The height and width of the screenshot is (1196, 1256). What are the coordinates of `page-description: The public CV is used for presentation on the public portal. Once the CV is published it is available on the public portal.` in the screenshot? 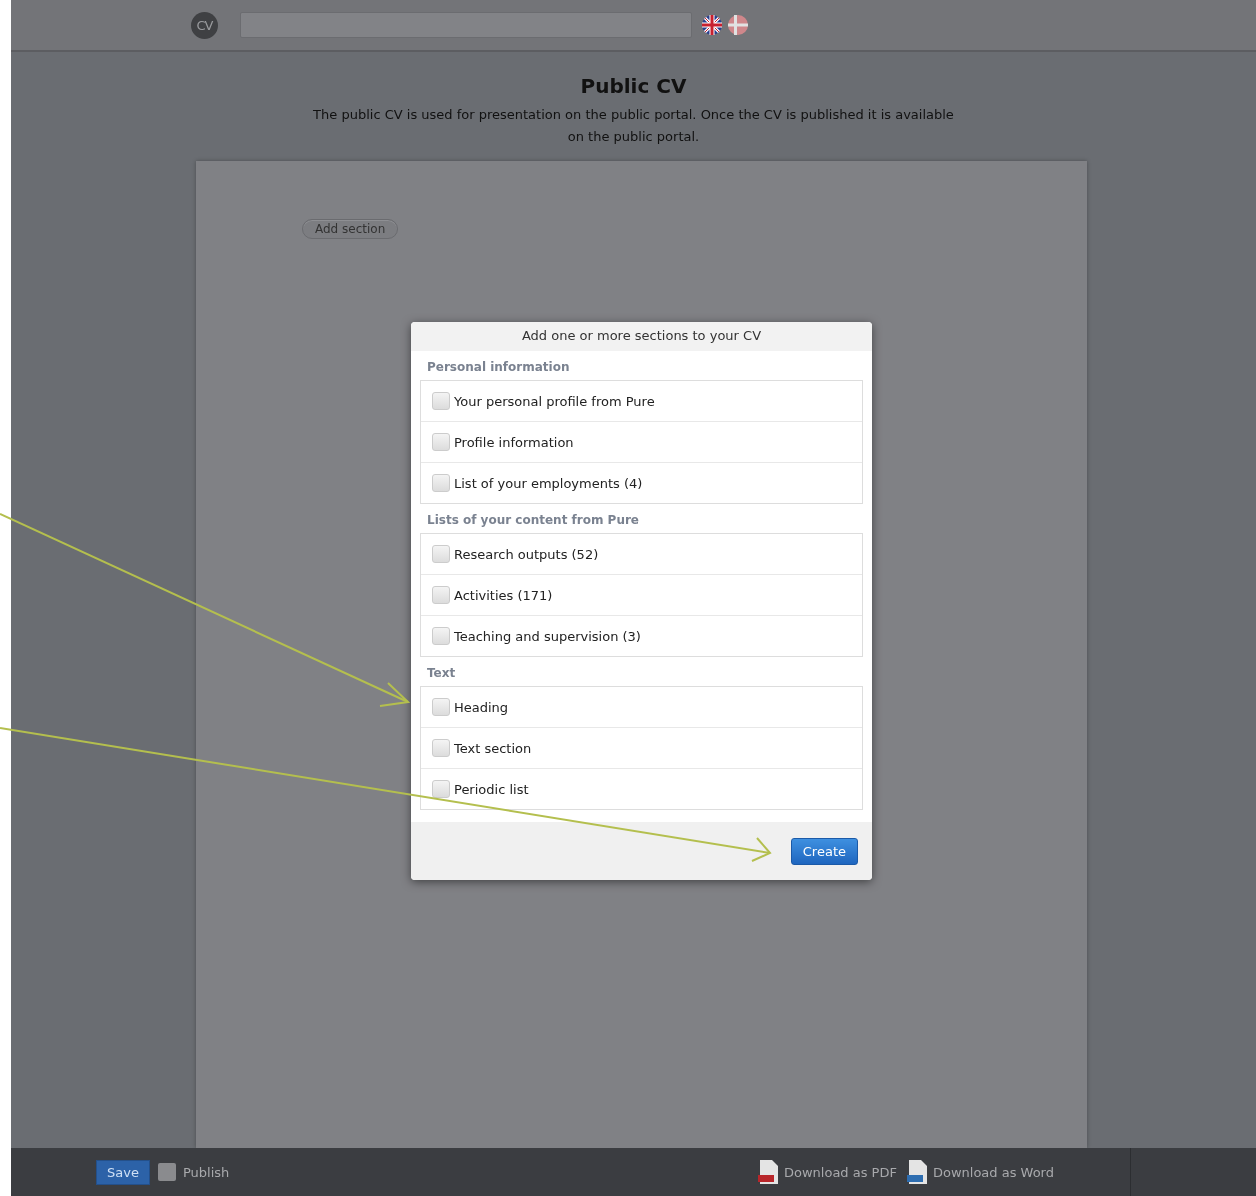 It's located at (633, 126).